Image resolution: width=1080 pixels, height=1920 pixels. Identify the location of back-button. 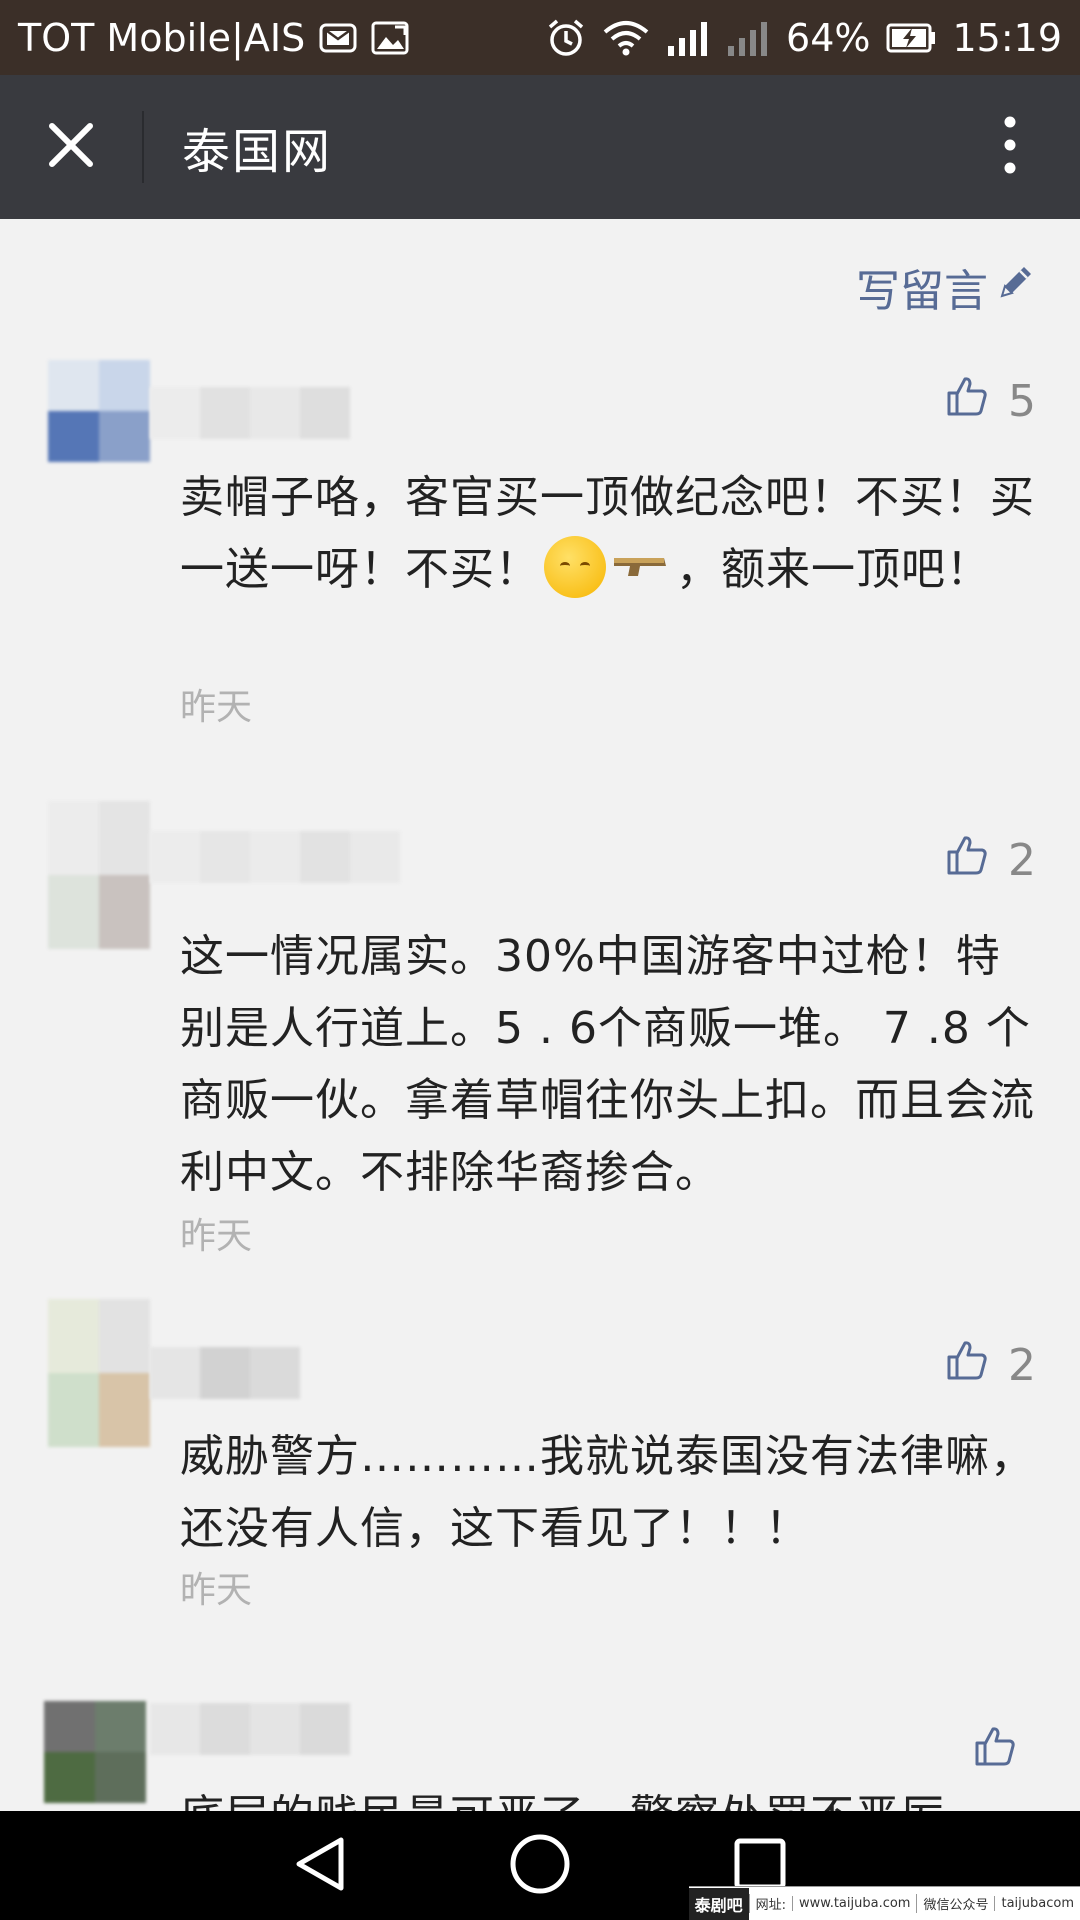
(320, 1866).